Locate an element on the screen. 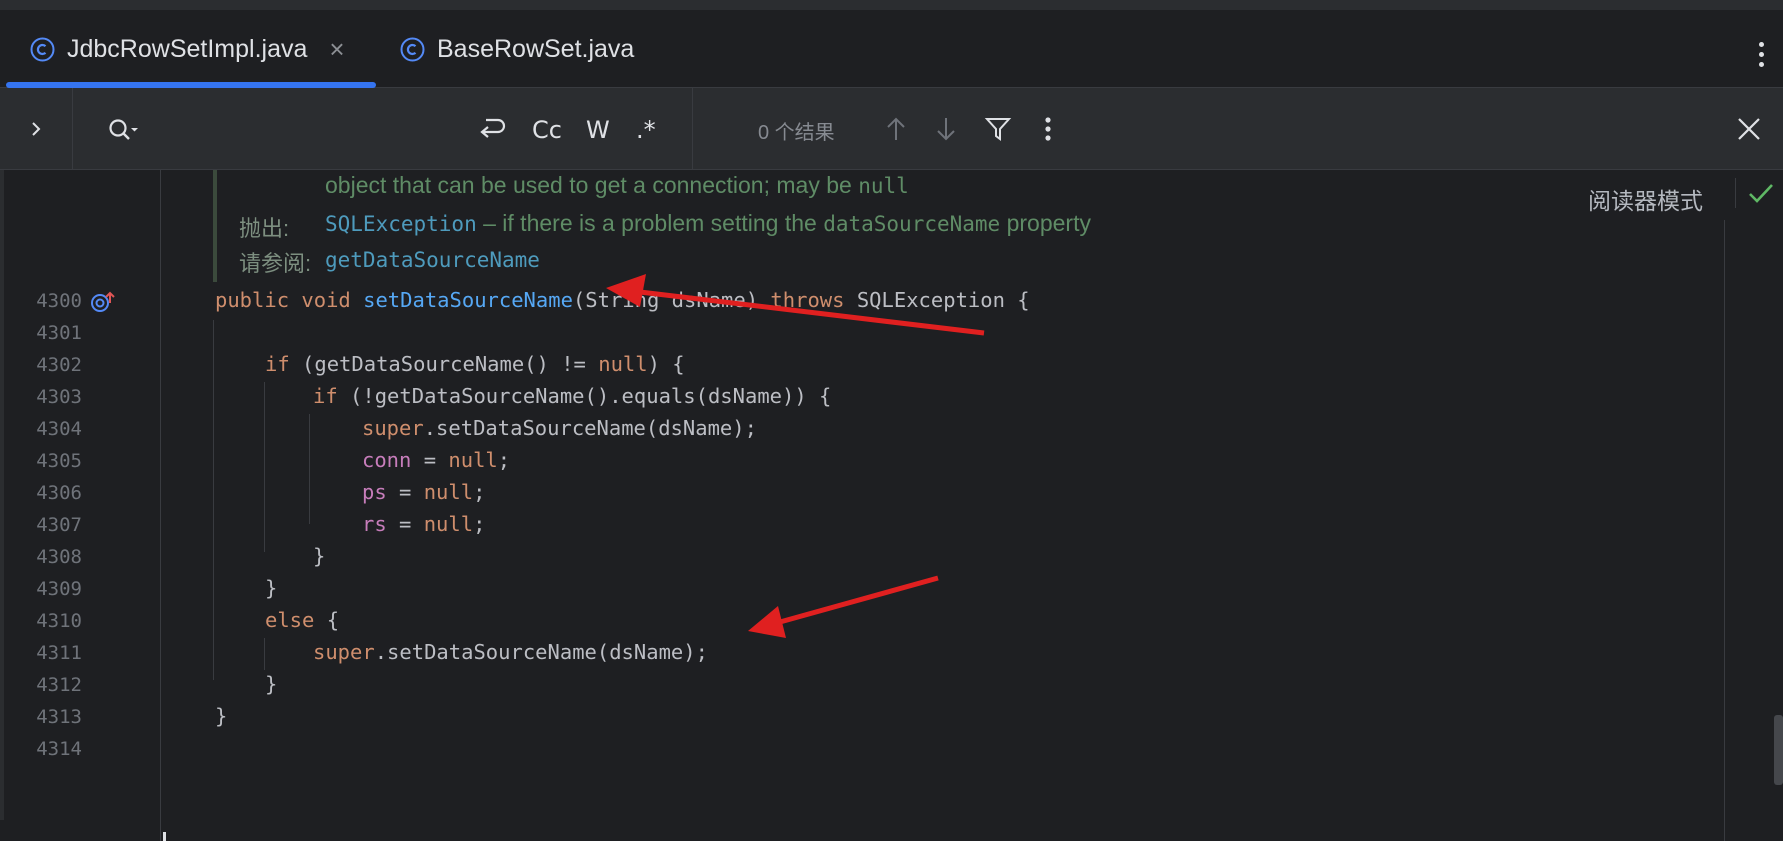 The image size is (1783, 841). expand-replace-button is located at coordinates (36, 129).